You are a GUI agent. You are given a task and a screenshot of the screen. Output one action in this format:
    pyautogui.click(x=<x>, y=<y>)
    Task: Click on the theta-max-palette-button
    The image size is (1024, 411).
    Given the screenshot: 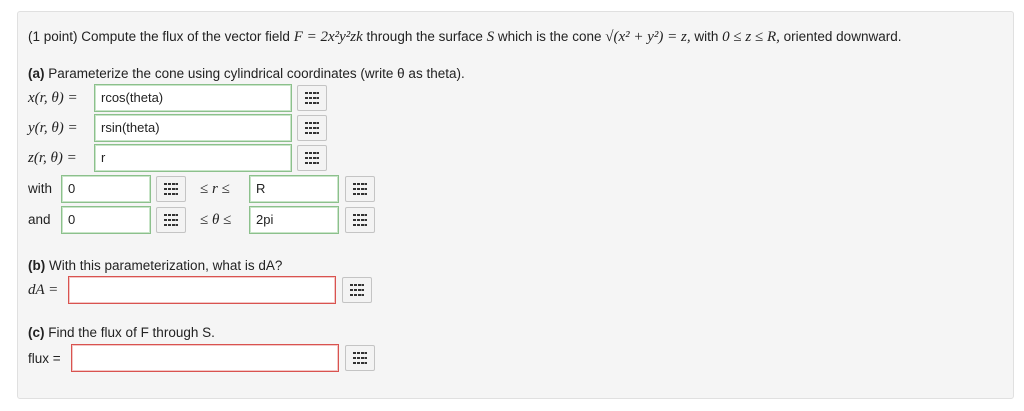 What is the action you would take?
    pyautogui.click(x=360, y=220)
    